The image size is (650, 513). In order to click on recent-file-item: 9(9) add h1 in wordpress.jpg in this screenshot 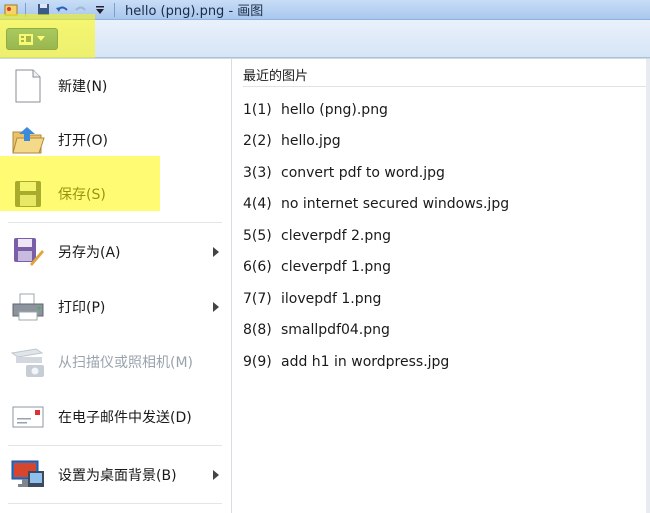, I will do `click(346, 362)`.